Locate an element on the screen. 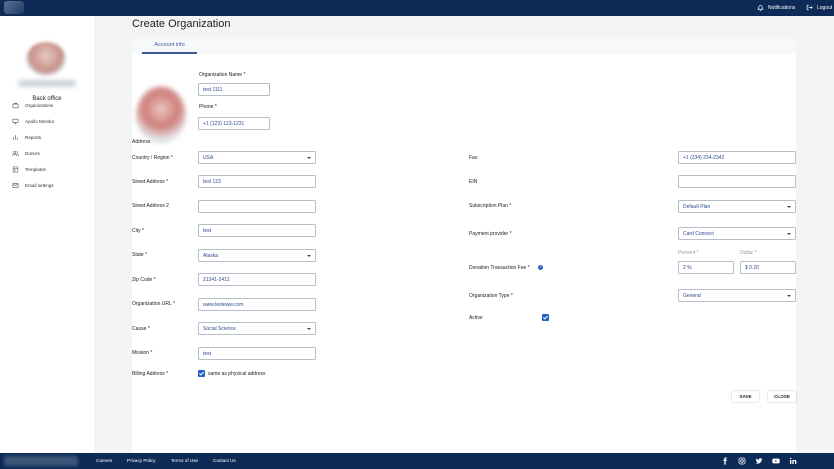 The height and width of the screenshot is (469, 834). notifications-button: Notifications is located at coordinates (776, 7).